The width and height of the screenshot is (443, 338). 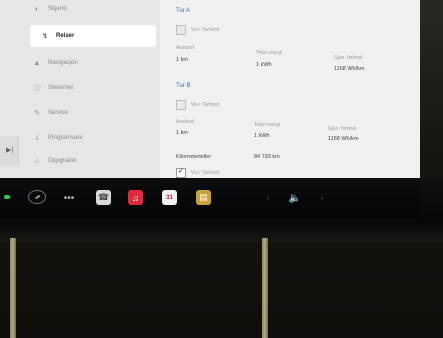 I want to click on display-icon: ◐, so click(x=37, y=9).